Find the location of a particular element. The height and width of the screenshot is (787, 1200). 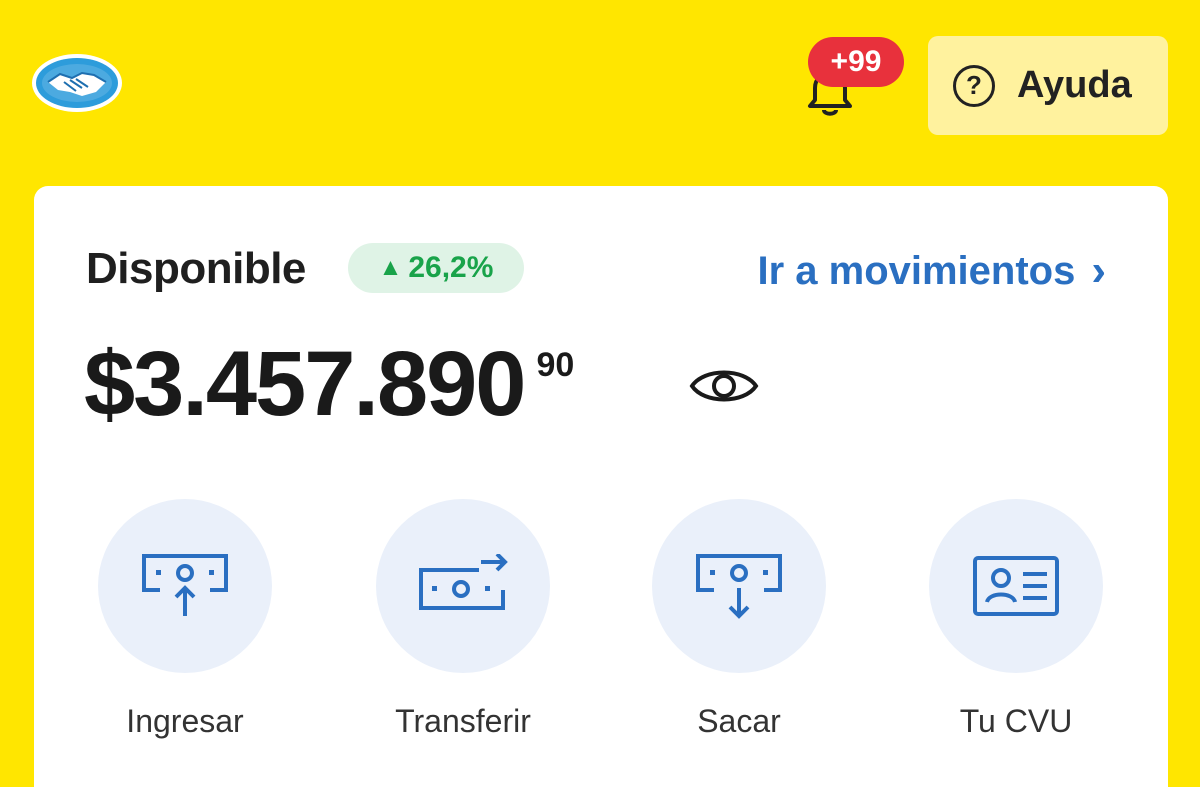

balance-amount: $3.457.890 90 is located at coordinates (329, 384).